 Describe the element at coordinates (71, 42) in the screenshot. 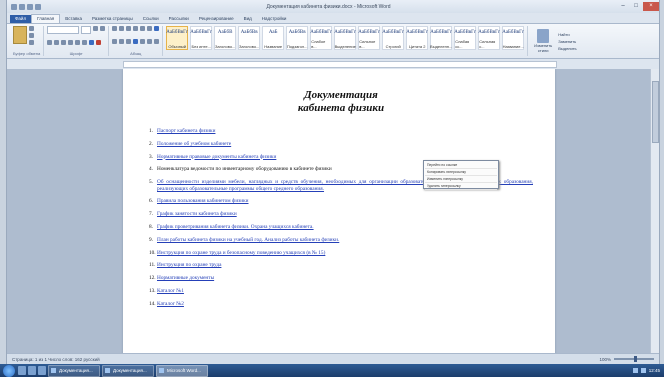

I see `strikethrough-icon` at that location.